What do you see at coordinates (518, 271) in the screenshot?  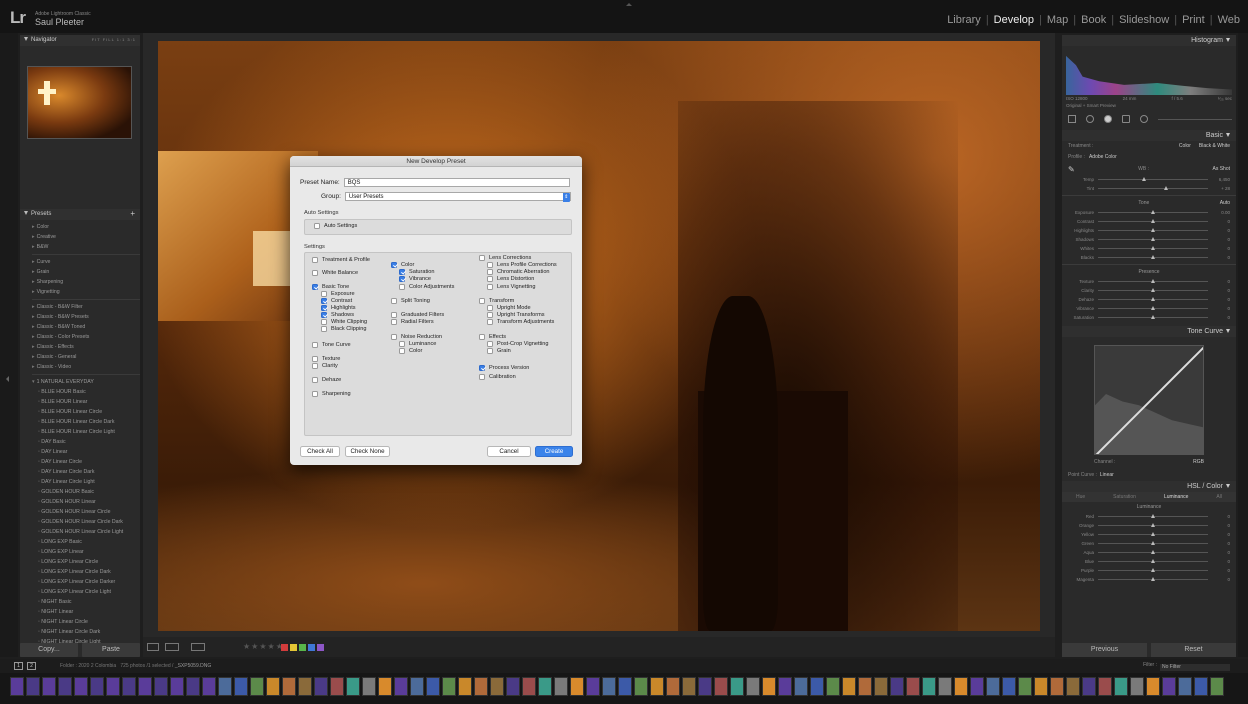 I see `chromatic-aberration-checkbox: Chromatic Aberration` at bounding box center [518, 271].